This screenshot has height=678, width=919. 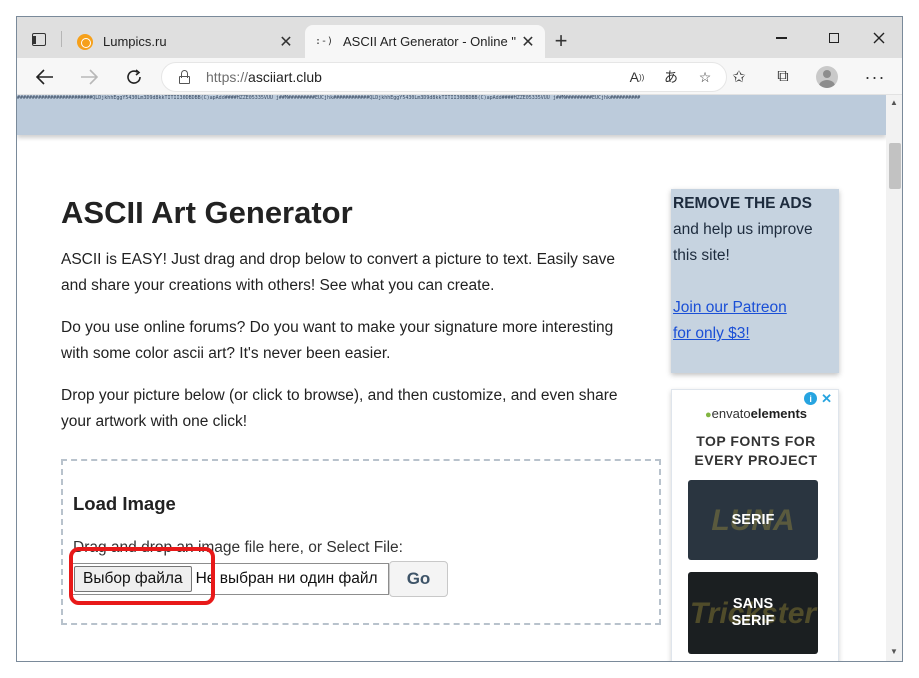 I want to click on highlight-annotation, so click(x=142, y=576).